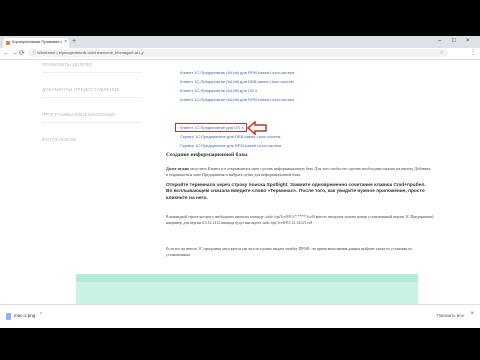 This screenshot has height=360, width=480. What do you see at coordinates (468, 41) in the screenshot?
I see `close-window-button: ×` at bounding box center [468, 41].